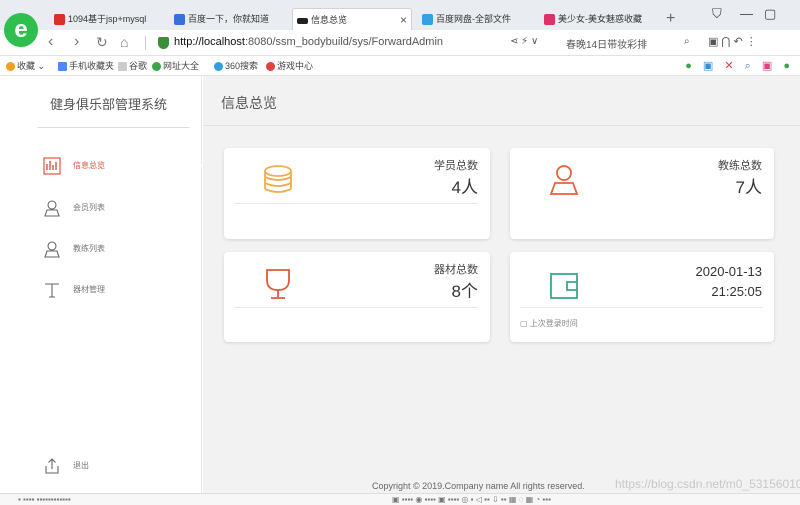  Describe the element at coordinates (564, 286) in the screenshot. I see `wallet-icon` at that location.